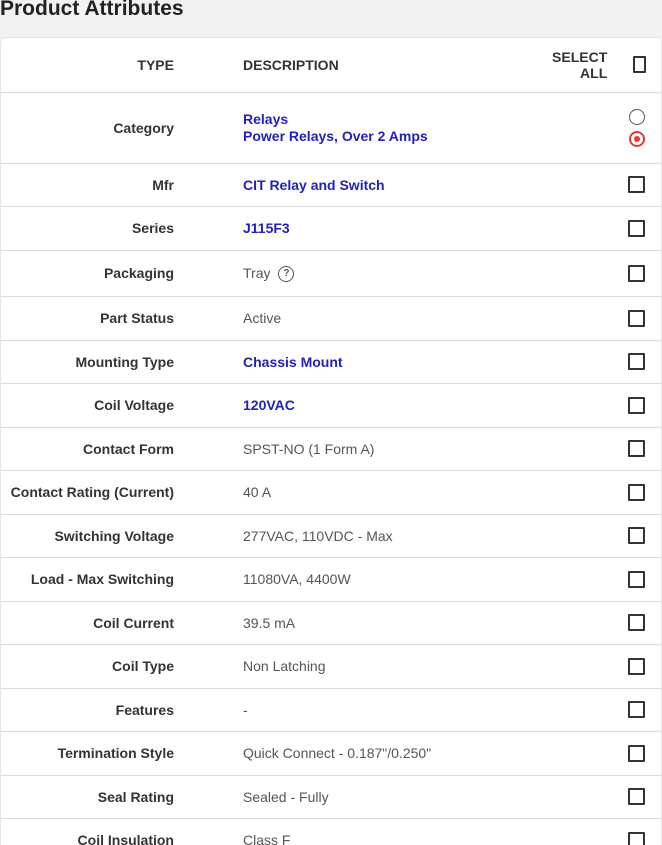  Describe the element at coordinates (125, 838) in the screenshot. I see `row-label: Coil Insulation` at that location.